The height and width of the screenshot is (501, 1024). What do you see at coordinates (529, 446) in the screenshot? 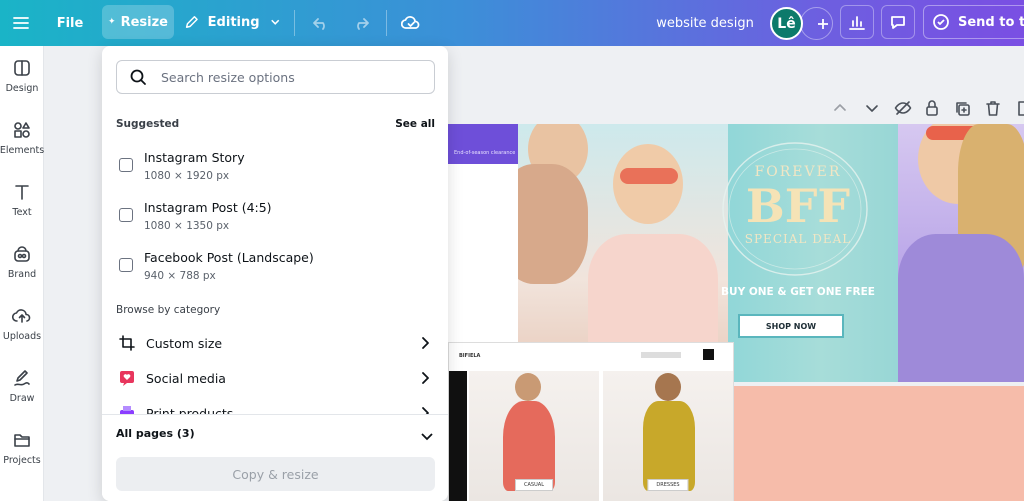
I see `red-dress` at bounding box center [529, 446].